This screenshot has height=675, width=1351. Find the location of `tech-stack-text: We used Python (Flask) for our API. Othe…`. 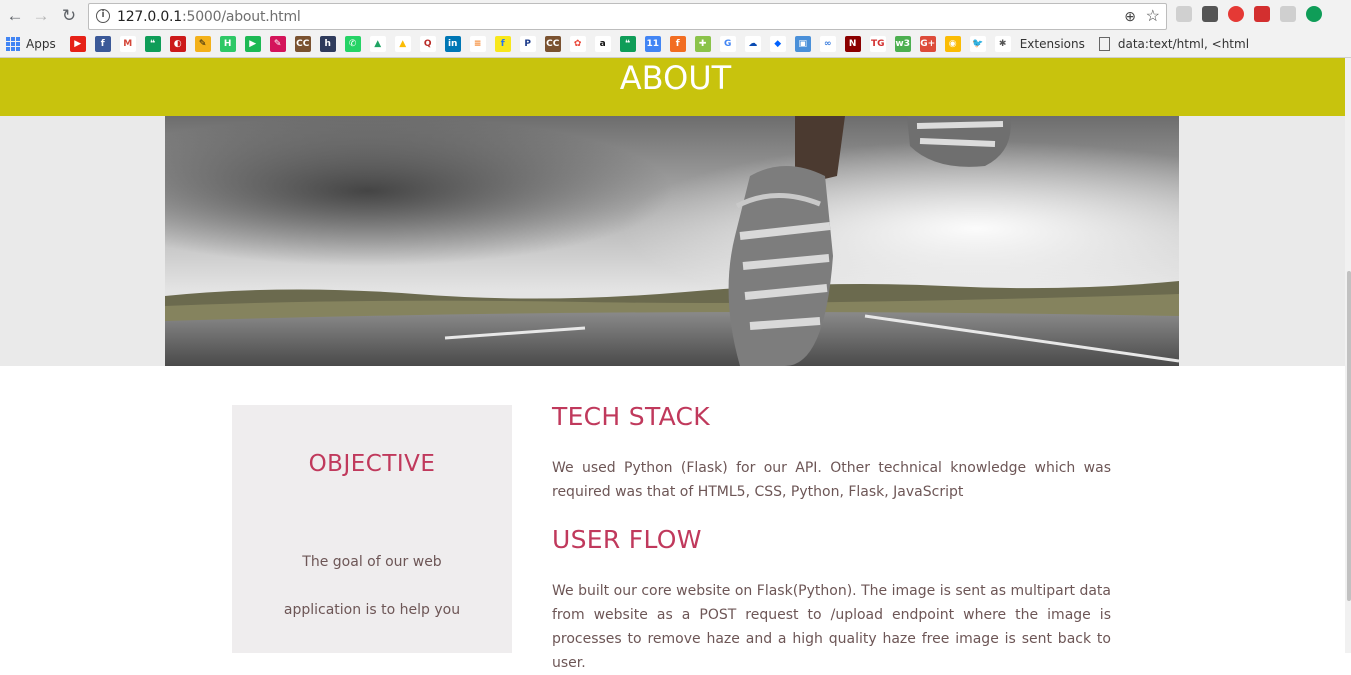

tech-stack-text: We used Python (Flask) for our API. Othe… is located at coordinates (831, 480).